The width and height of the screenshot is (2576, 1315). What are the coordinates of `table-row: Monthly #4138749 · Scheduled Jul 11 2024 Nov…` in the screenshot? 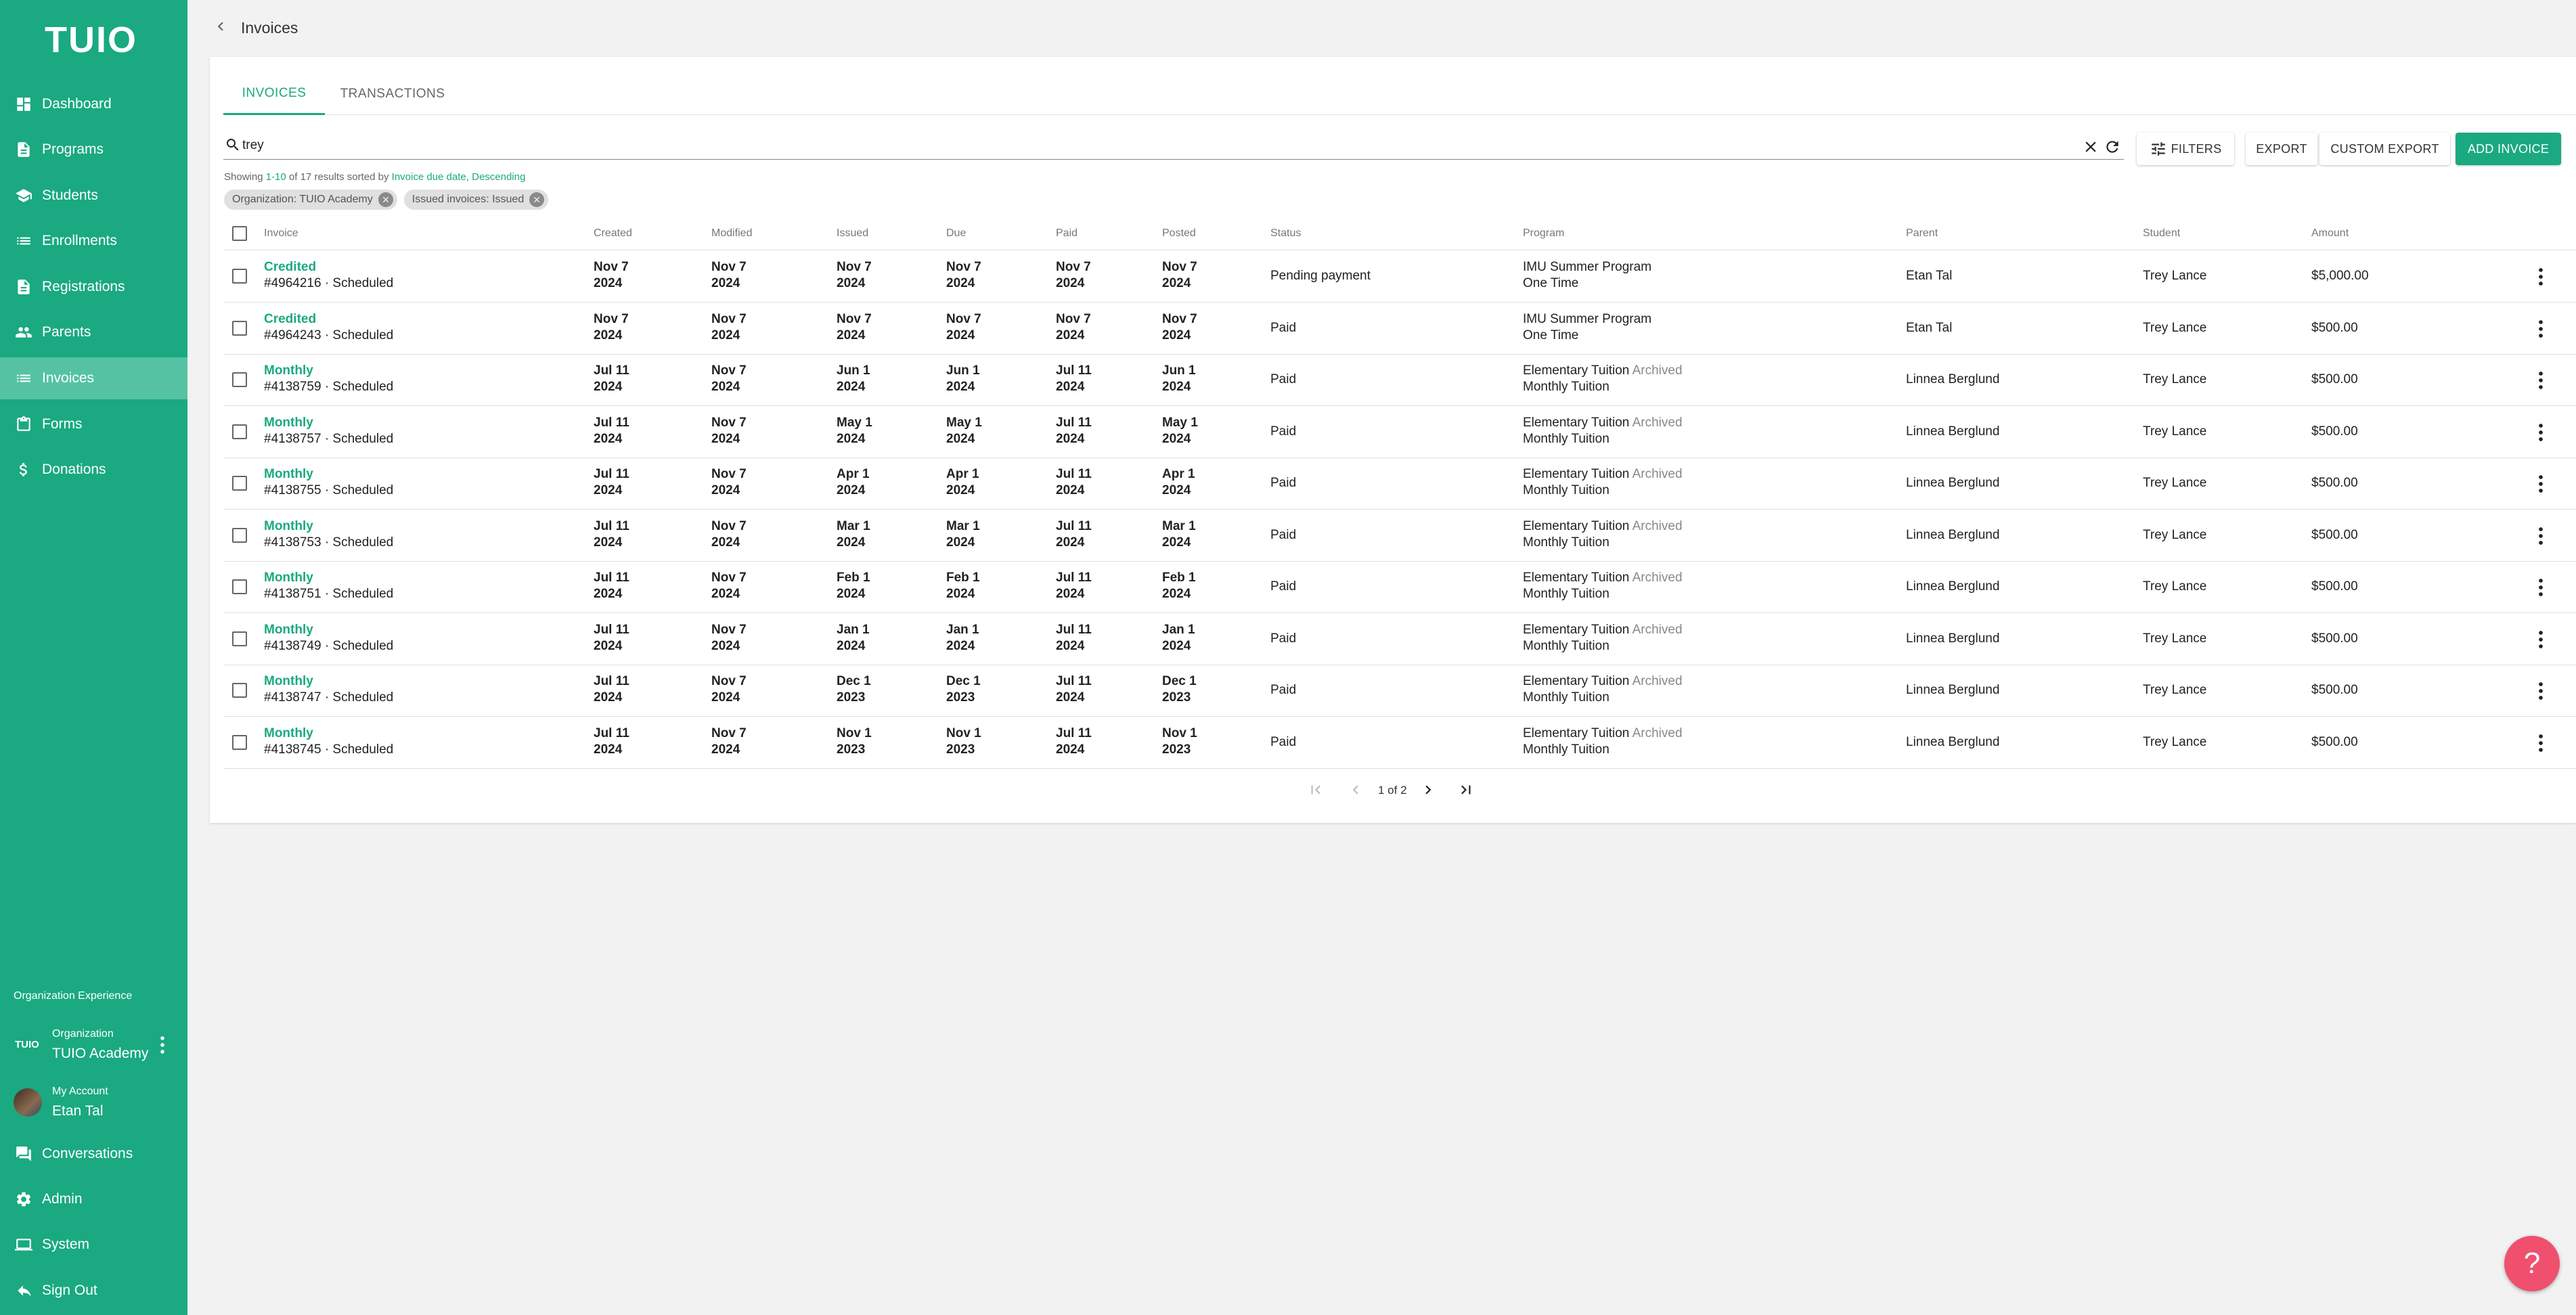 It's located at (1399, 639).